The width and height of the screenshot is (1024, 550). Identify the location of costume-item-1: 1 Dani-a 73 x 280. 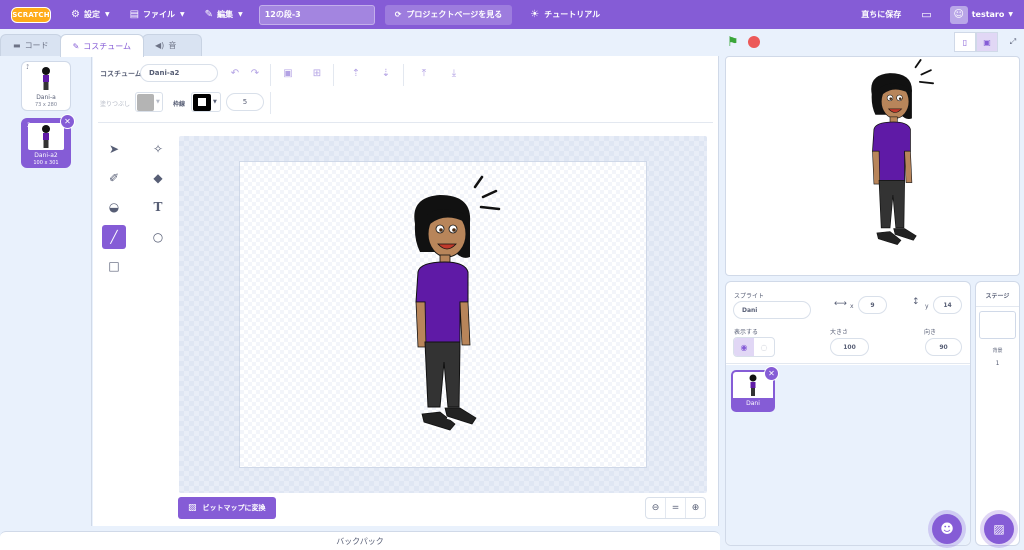
(46, 86).